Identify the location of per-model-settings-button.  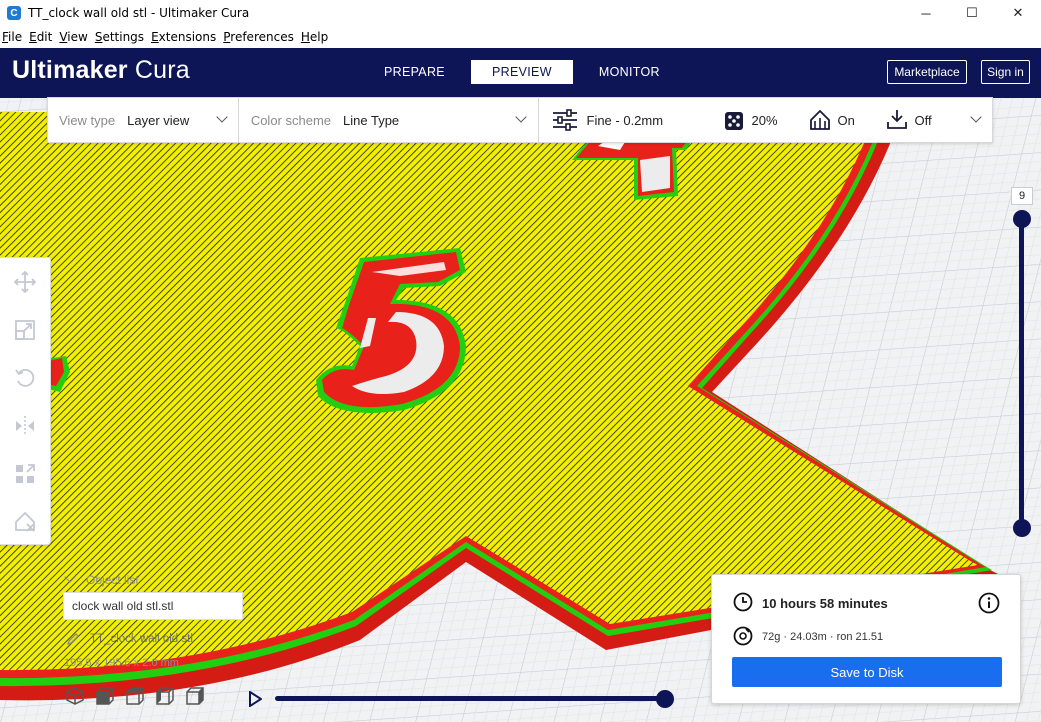
(25, 474).